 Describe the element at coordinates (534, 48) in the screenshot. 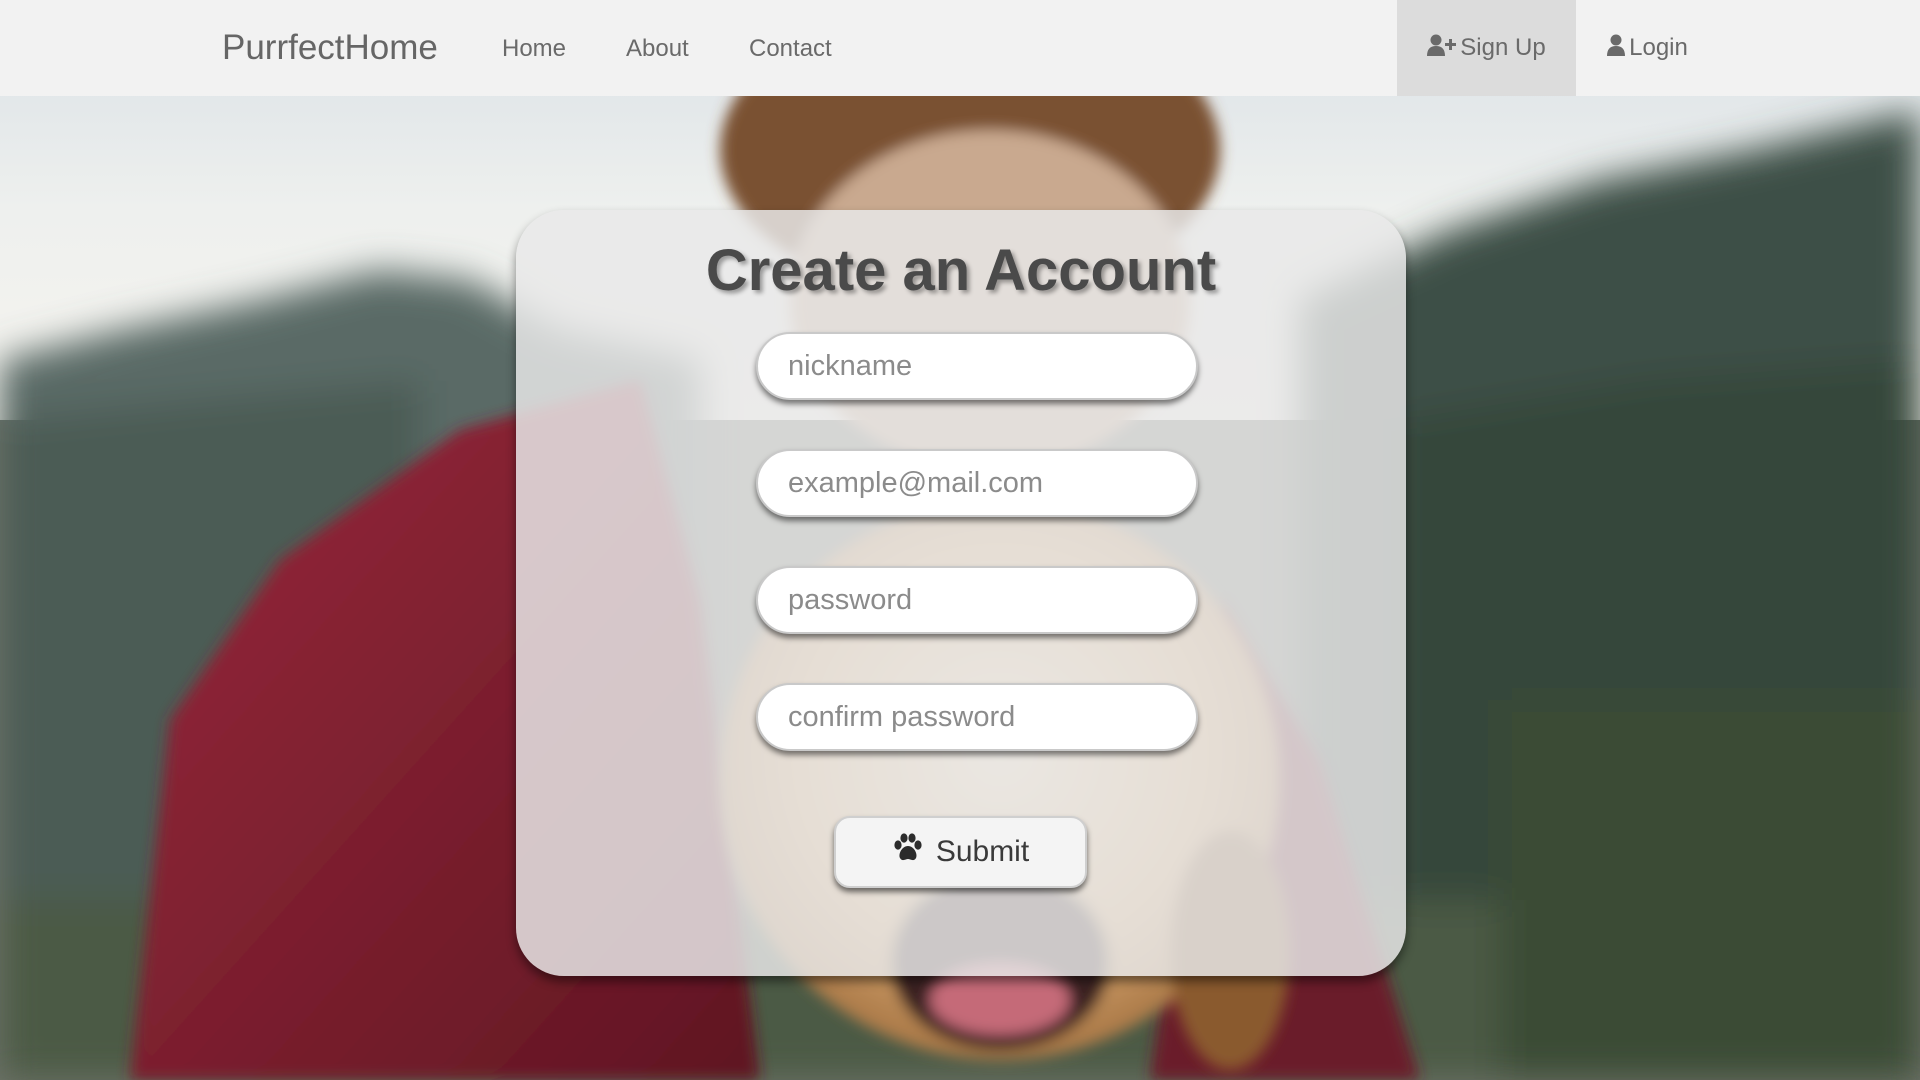

I see `nav-link-home: Home` at that location.